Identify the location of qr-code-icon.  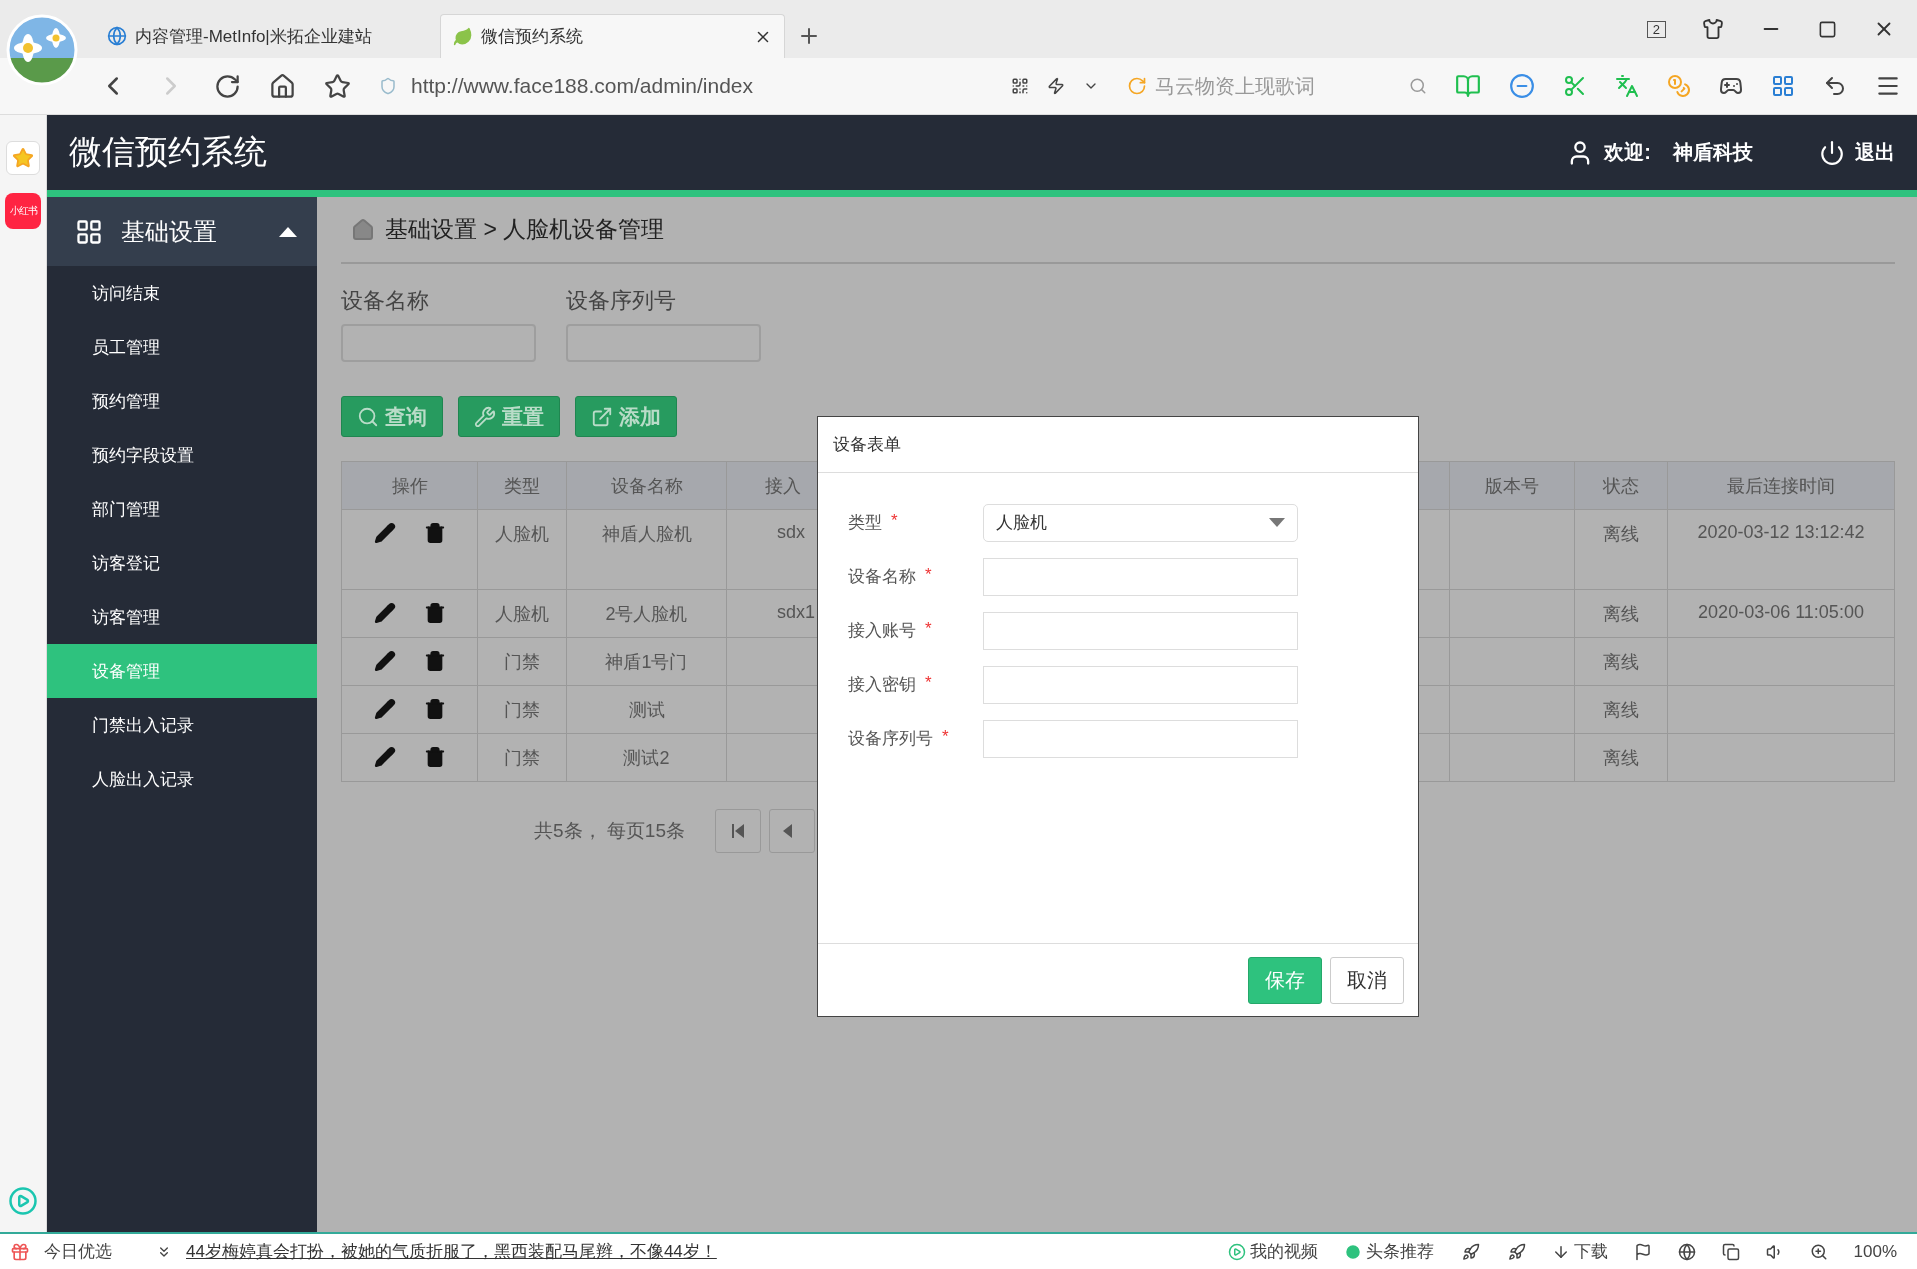
(1020, 86).